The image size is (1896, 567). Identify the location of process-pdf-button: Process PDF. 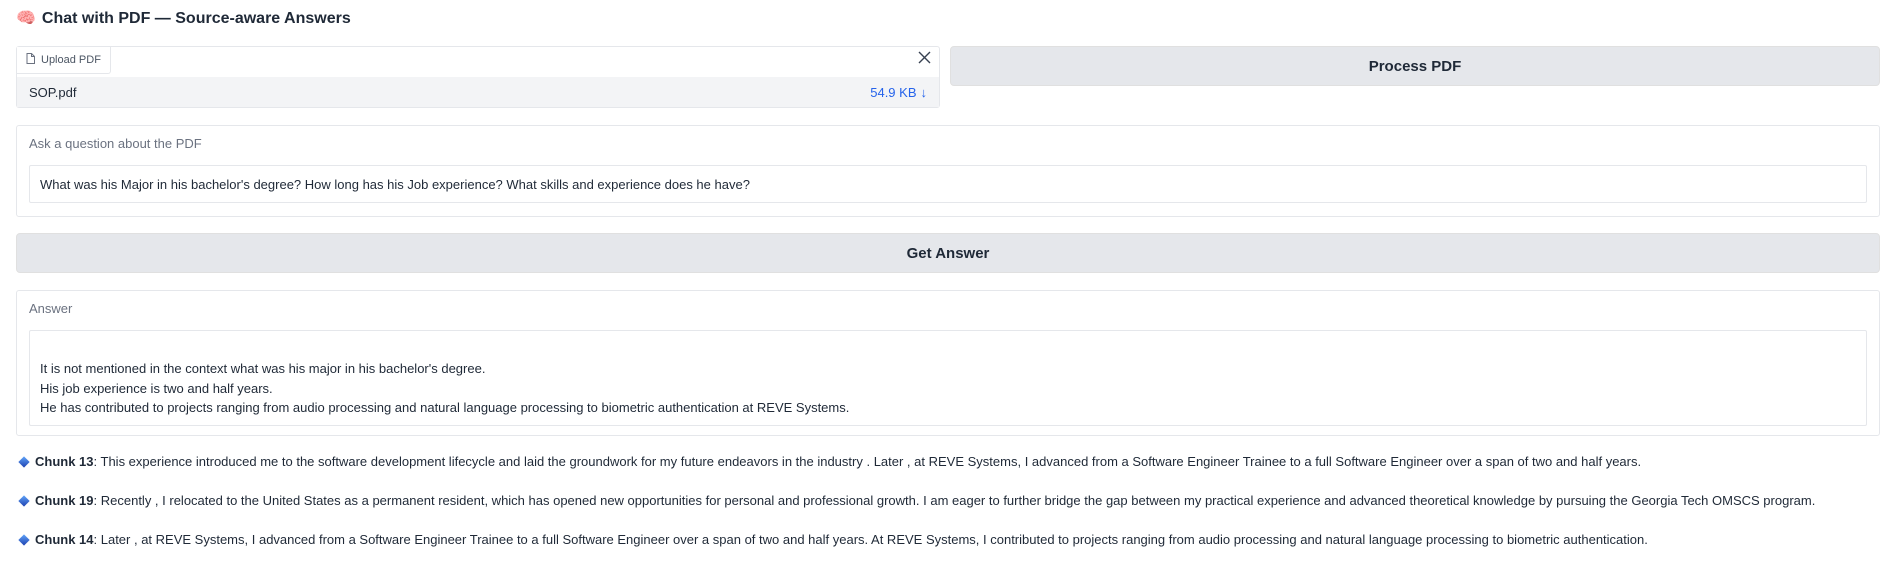
(1415, 66).